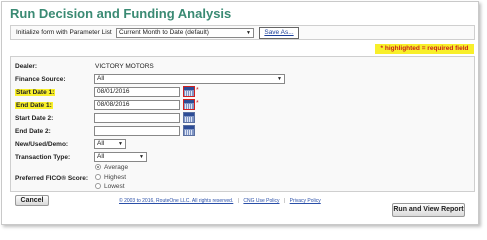 This screenshot has height=240, width=487. Describe the element at coordinates (120, 157) in the screenshot. I see `transaction-type-select: All ▼` at that location.